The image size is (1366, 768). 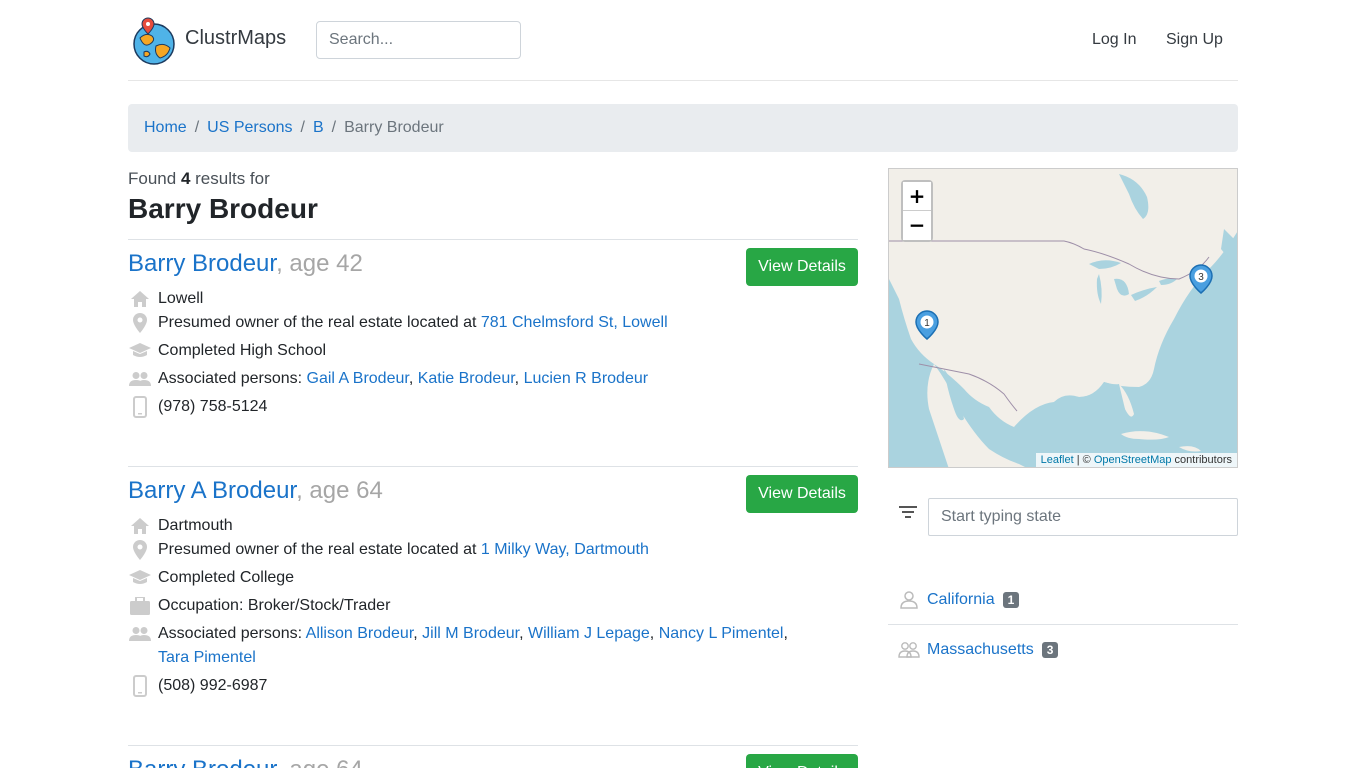 What do you see at coordinates (319, 263) in the screenshot?
I see `person-age: , age 42` at bounding box center [319, 263].